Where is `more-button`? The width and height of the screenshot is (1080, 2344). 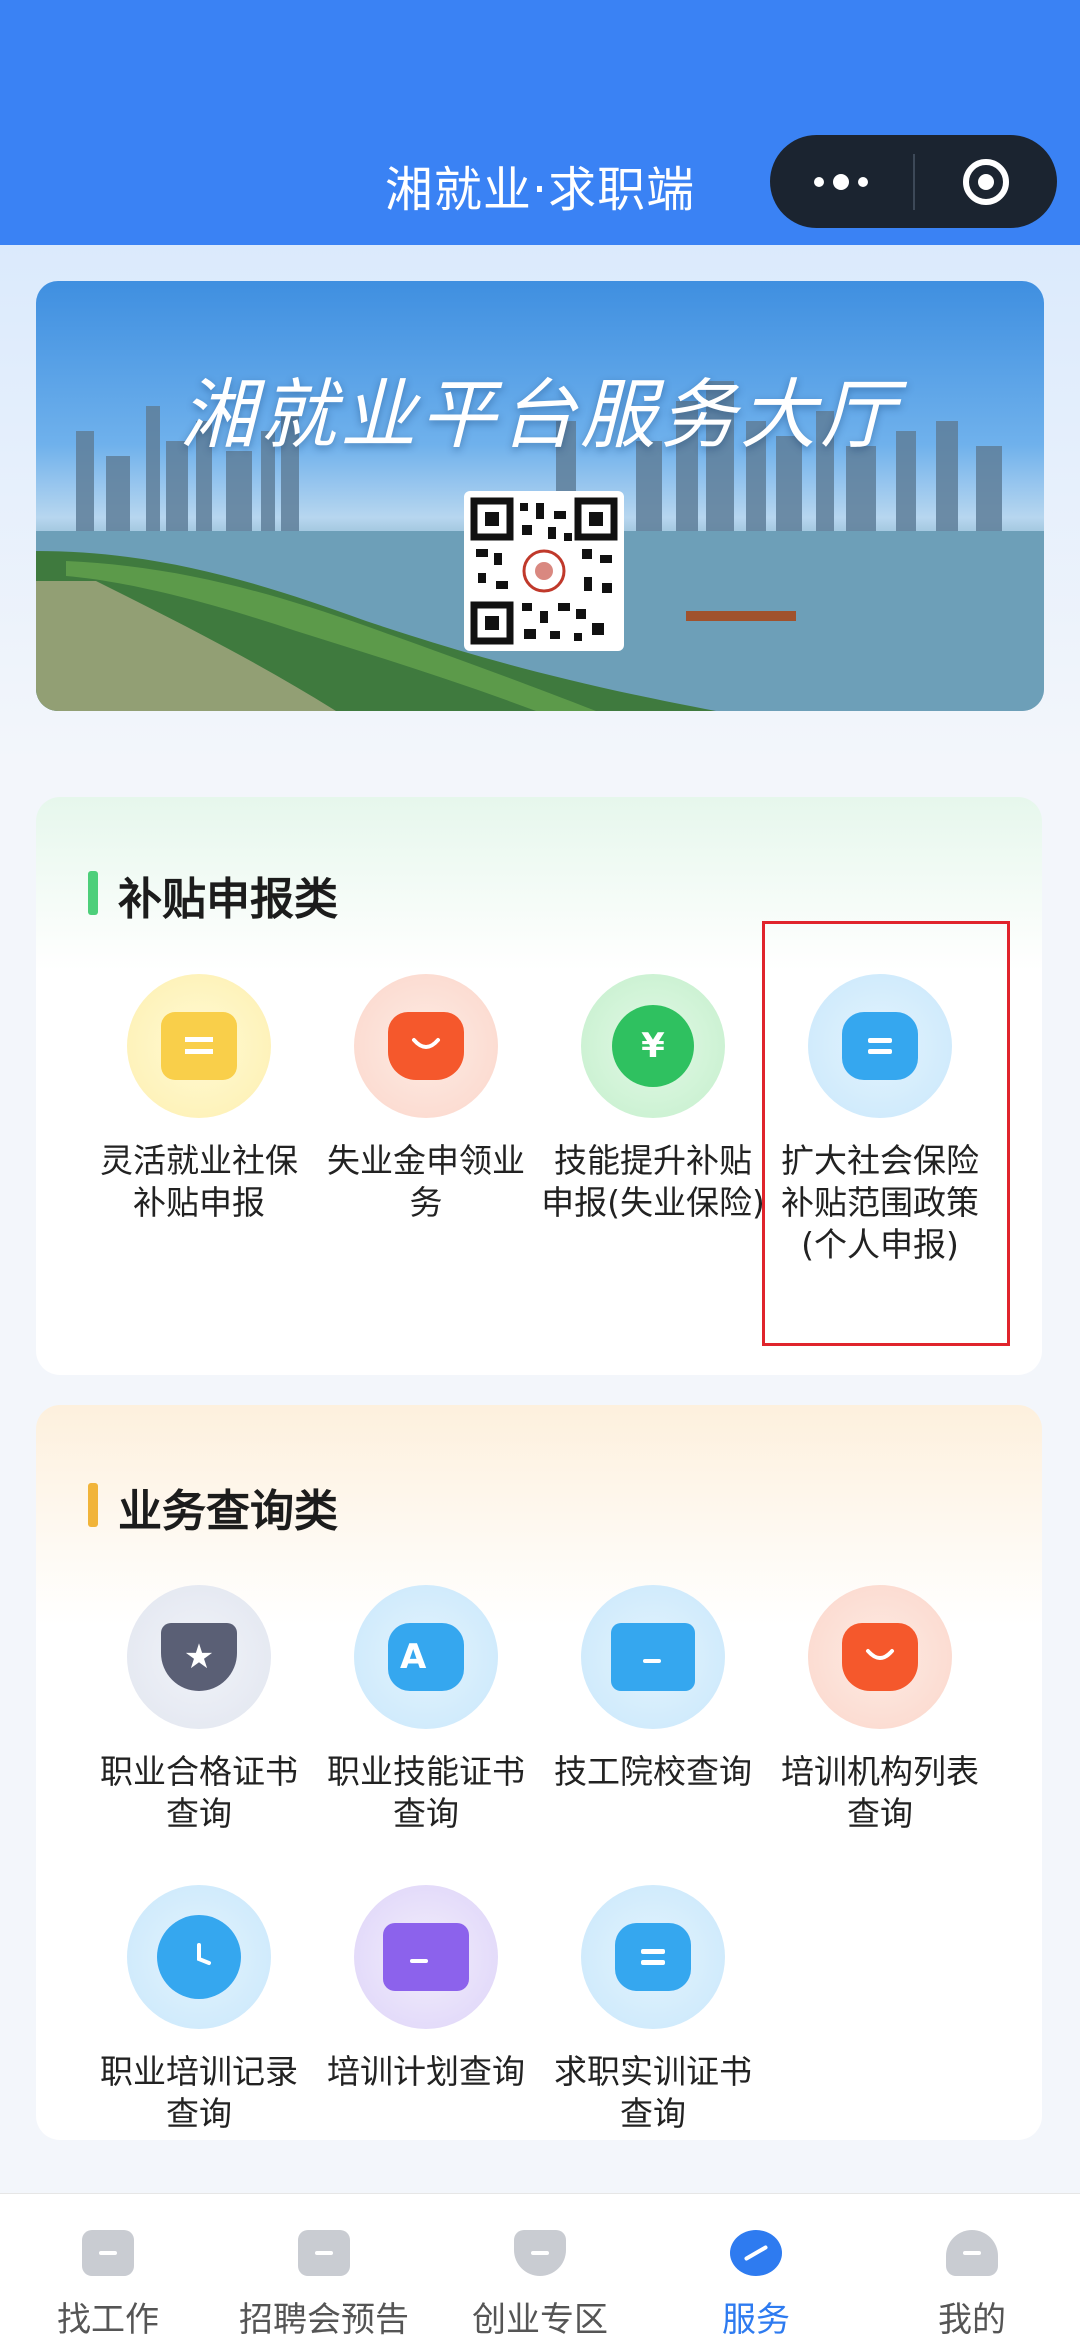 more-button is located at coordinates (841, 181).